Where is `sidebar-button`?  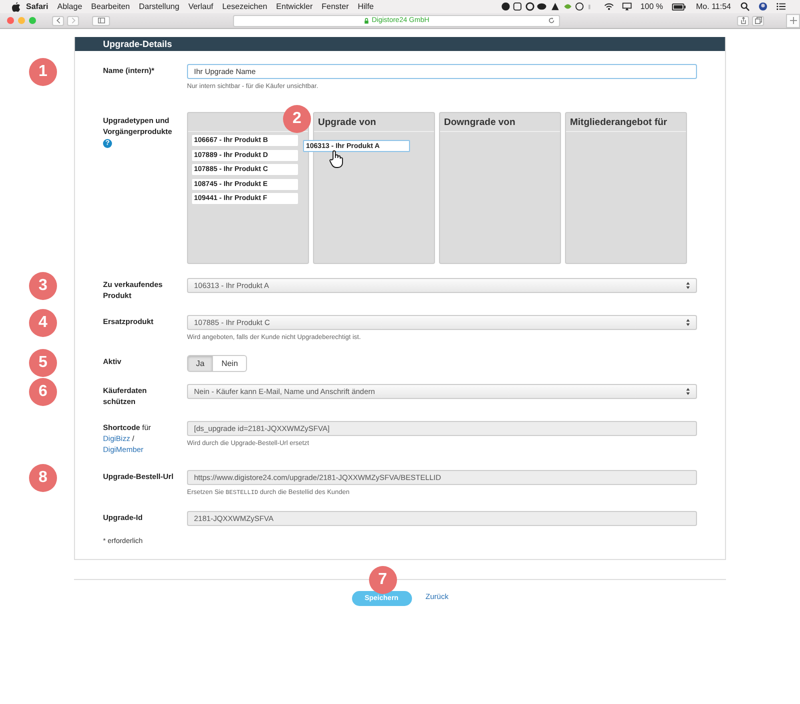 sidebar-button is located at coordinates (101, 21).